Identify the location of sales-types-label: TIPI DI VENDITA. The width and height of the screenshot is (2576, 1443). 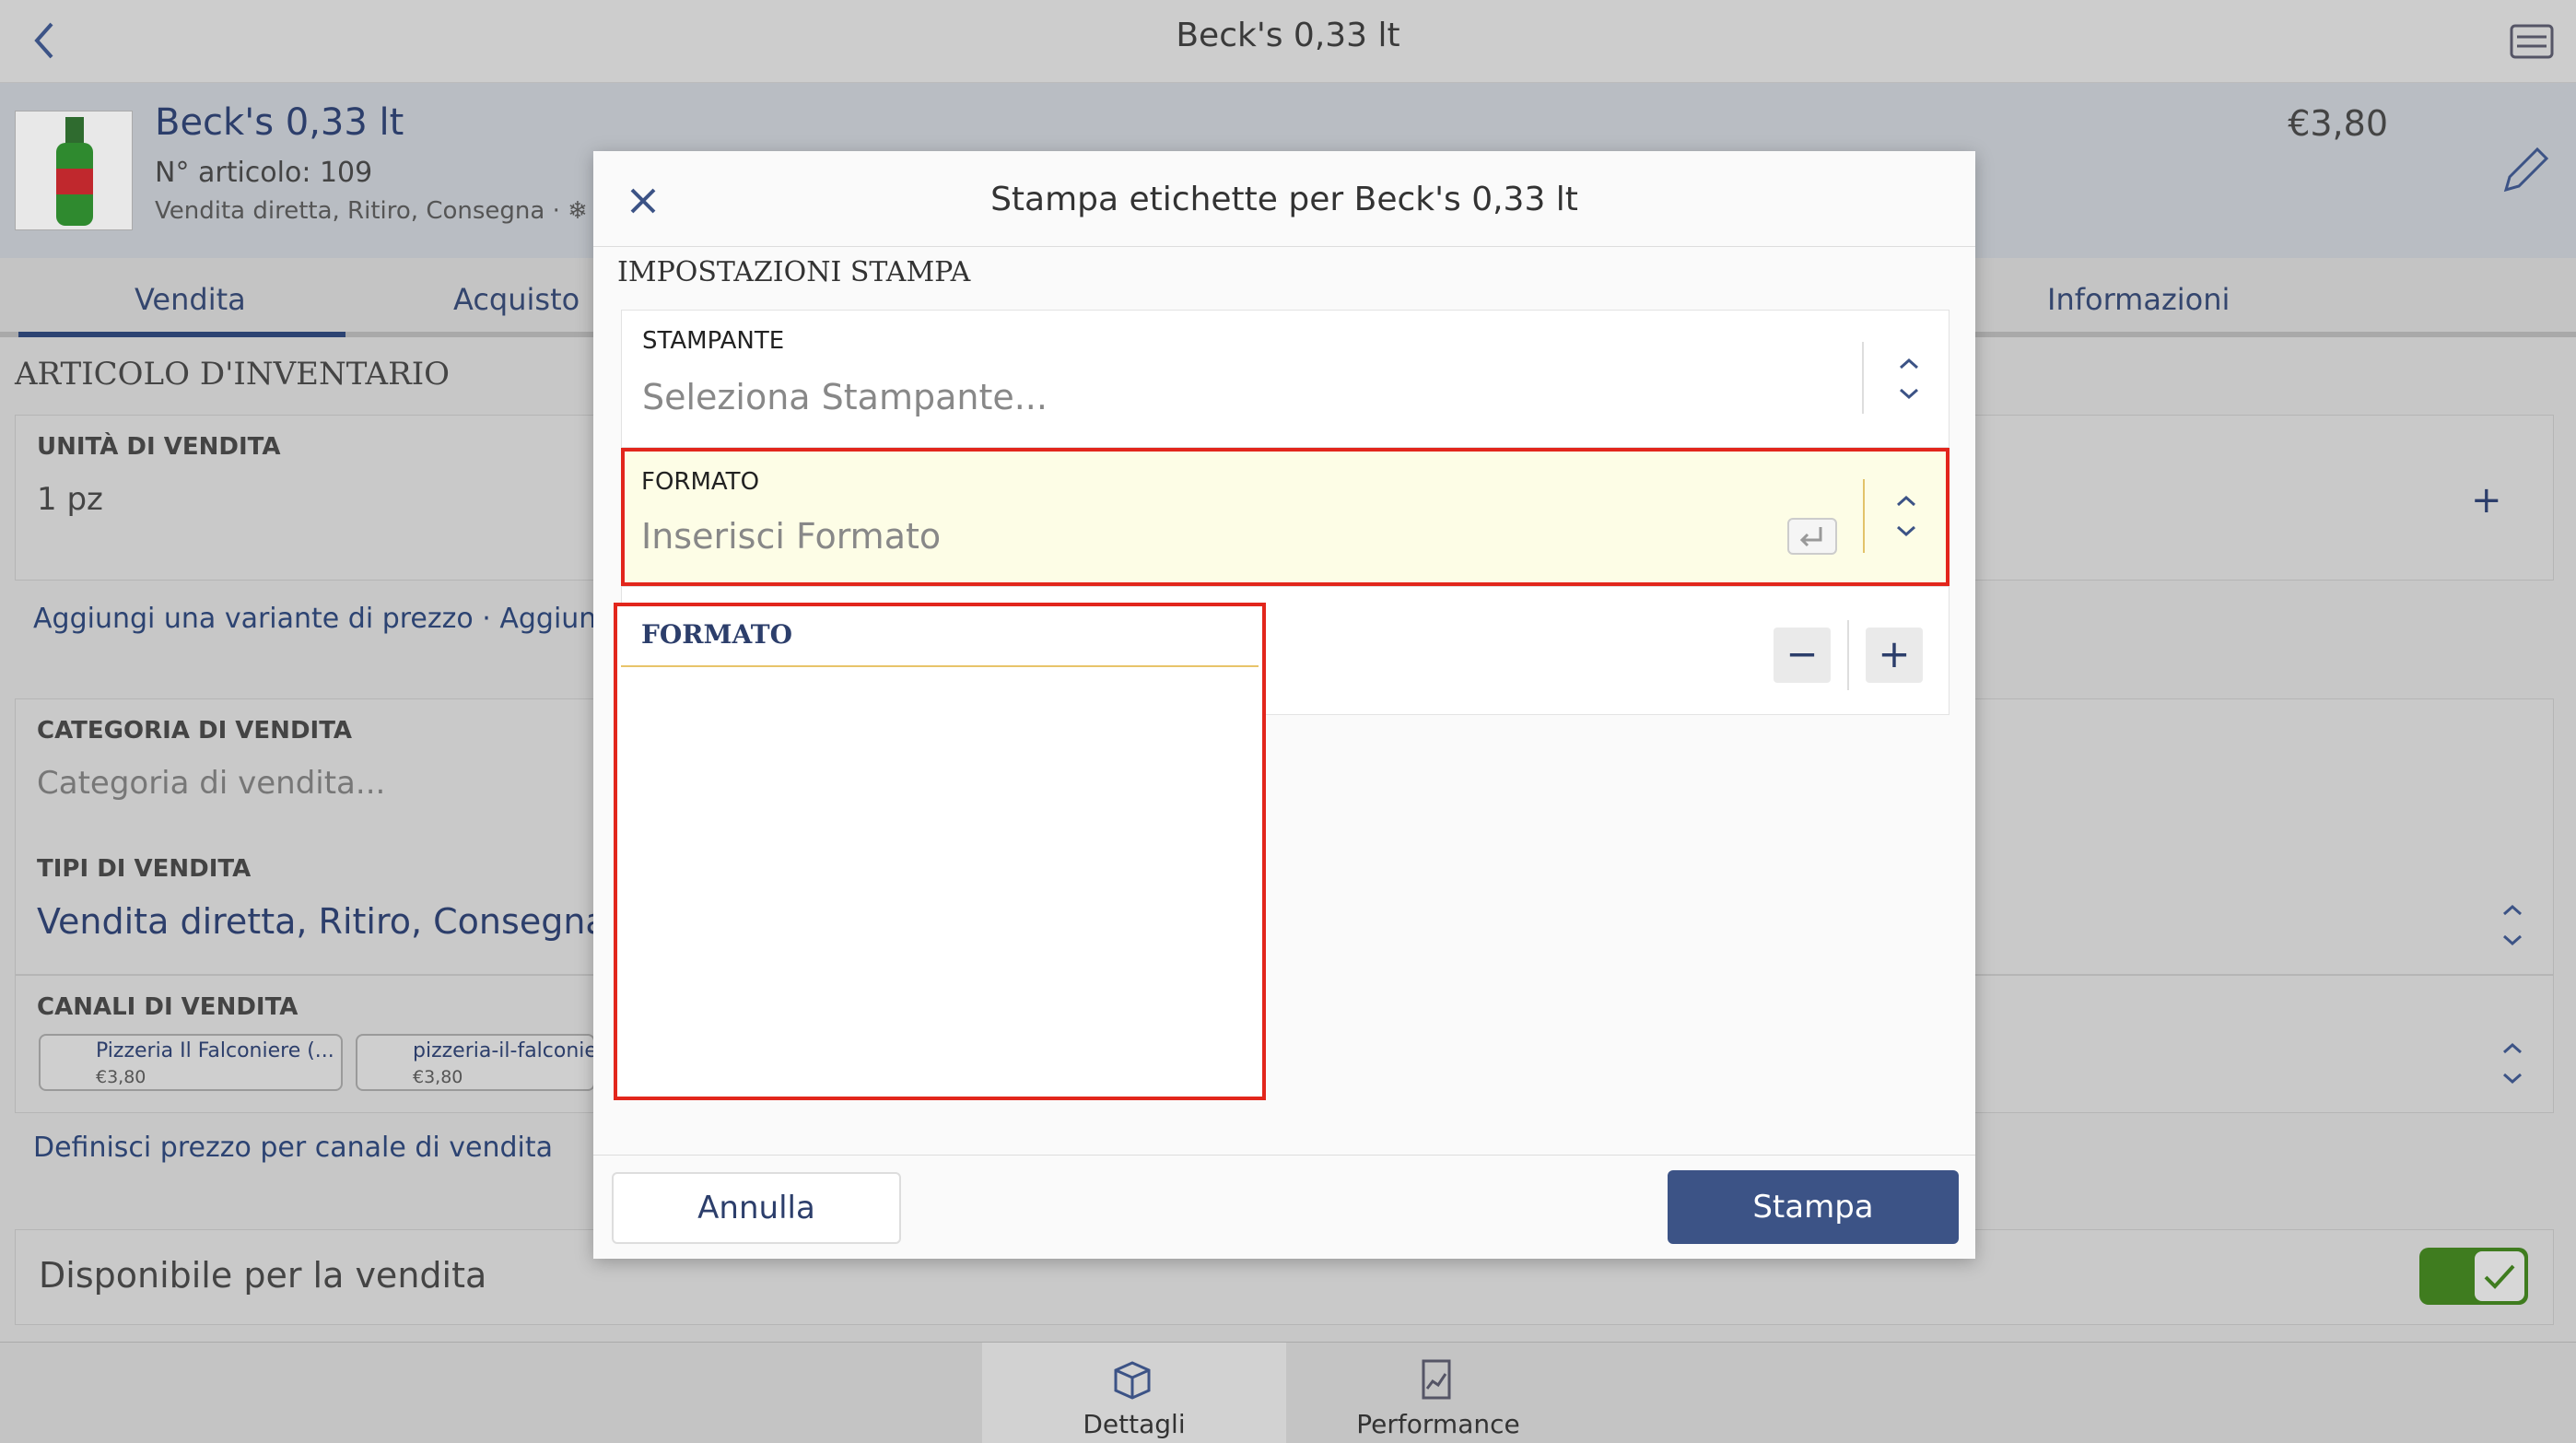
(144, 869).